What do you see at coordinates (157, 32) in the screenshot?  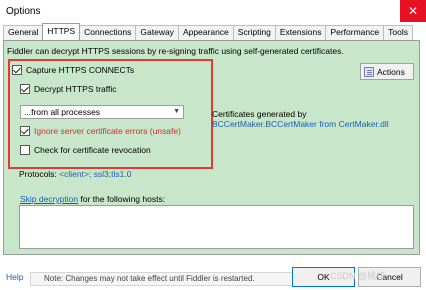 I see `tab-gateway: Gateway` at bounding box center [157, 32].